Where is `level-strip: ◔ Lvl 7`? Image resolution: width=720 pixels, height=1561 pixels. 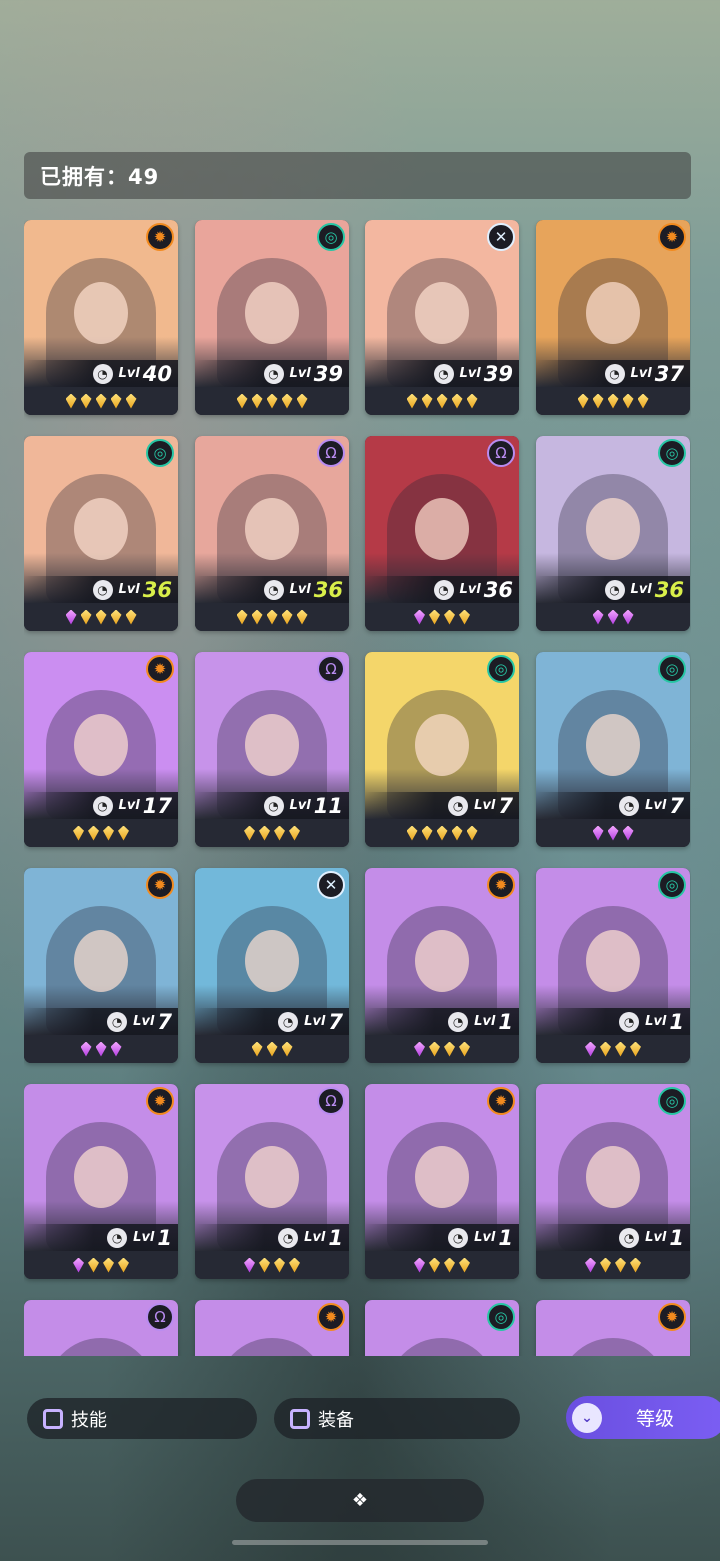 level-strip: ◔ Lvl 7 is located at coordinates (101, 1021).